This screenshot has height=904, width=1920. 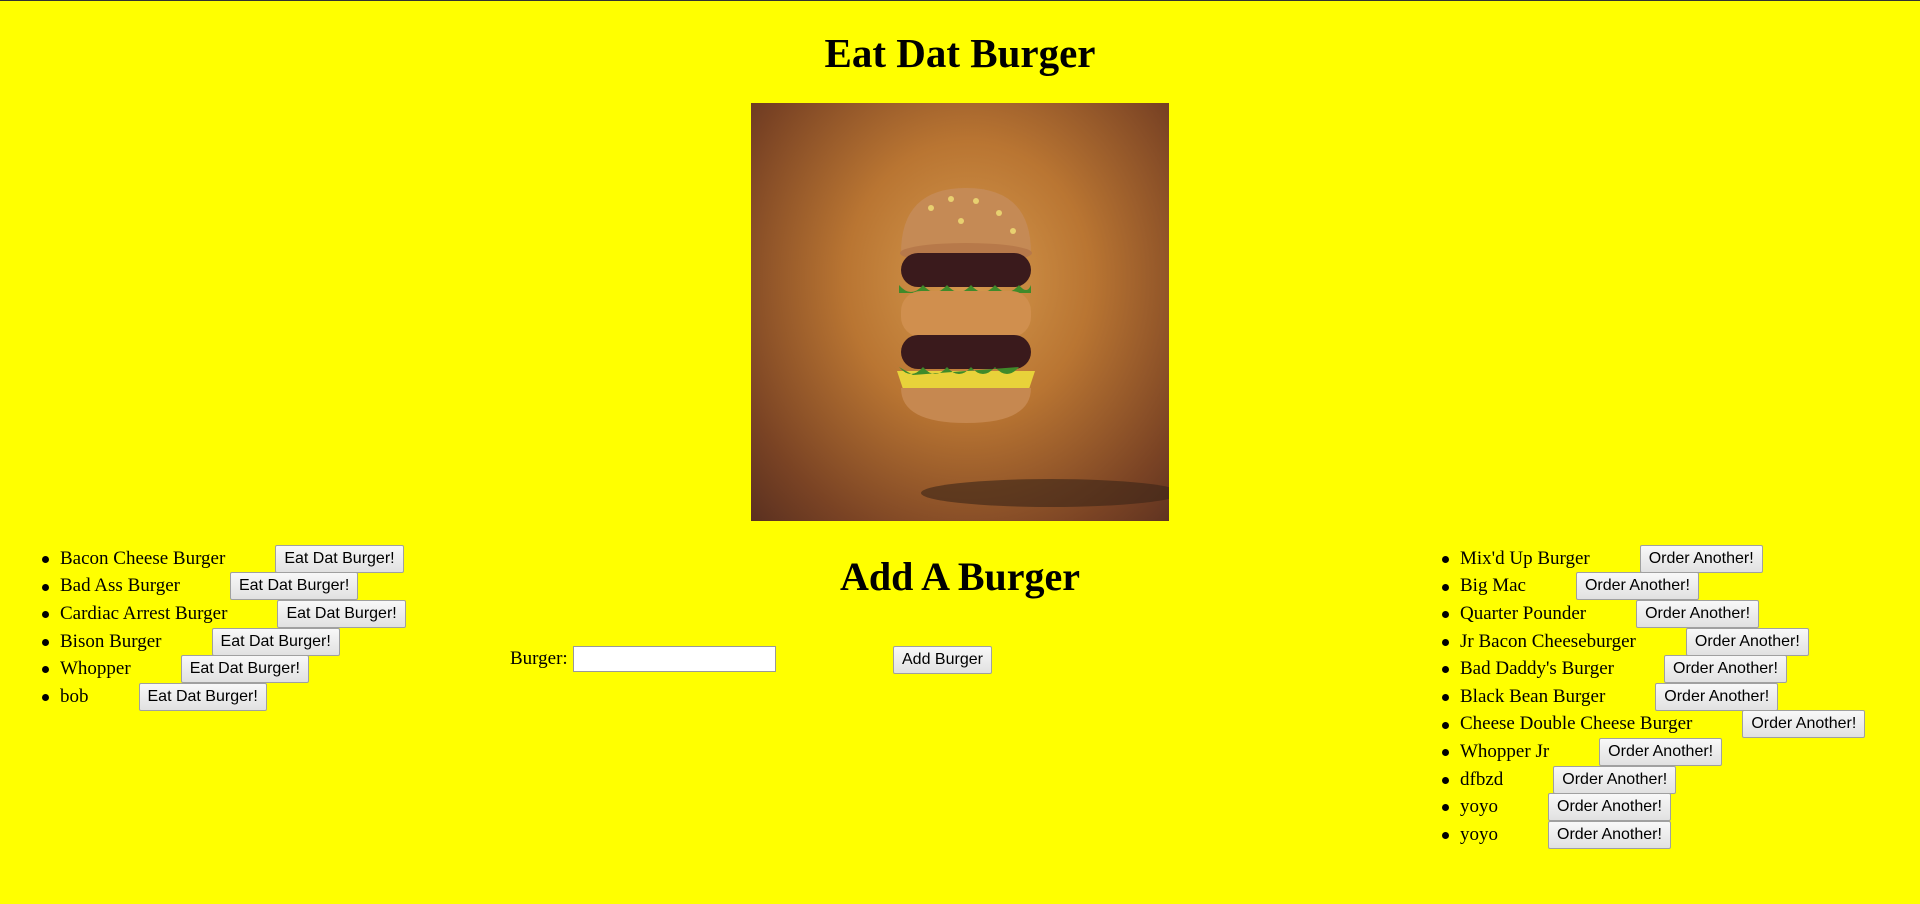 I want to click on list-item: Whopper Eat Dat Burger!, so click(x=224, y=669).